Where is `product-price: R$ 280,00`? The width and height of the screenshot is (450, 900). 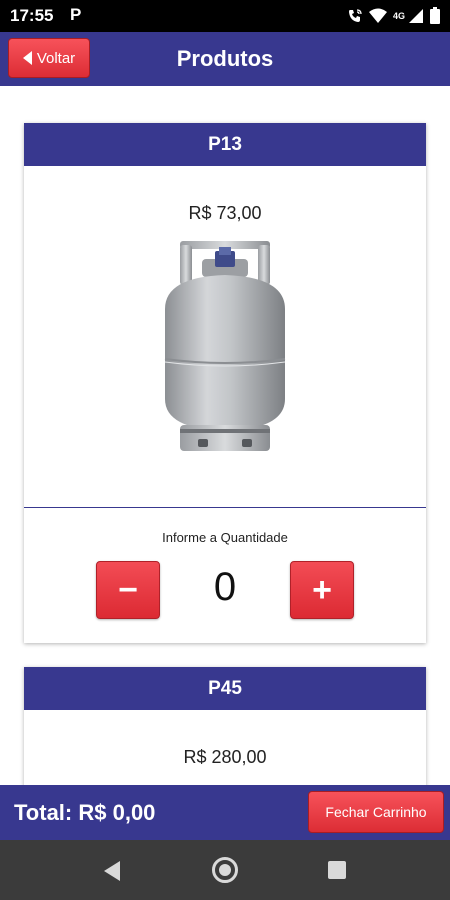
product-price: R$ 280,00 is located at coordinates (225, 757).